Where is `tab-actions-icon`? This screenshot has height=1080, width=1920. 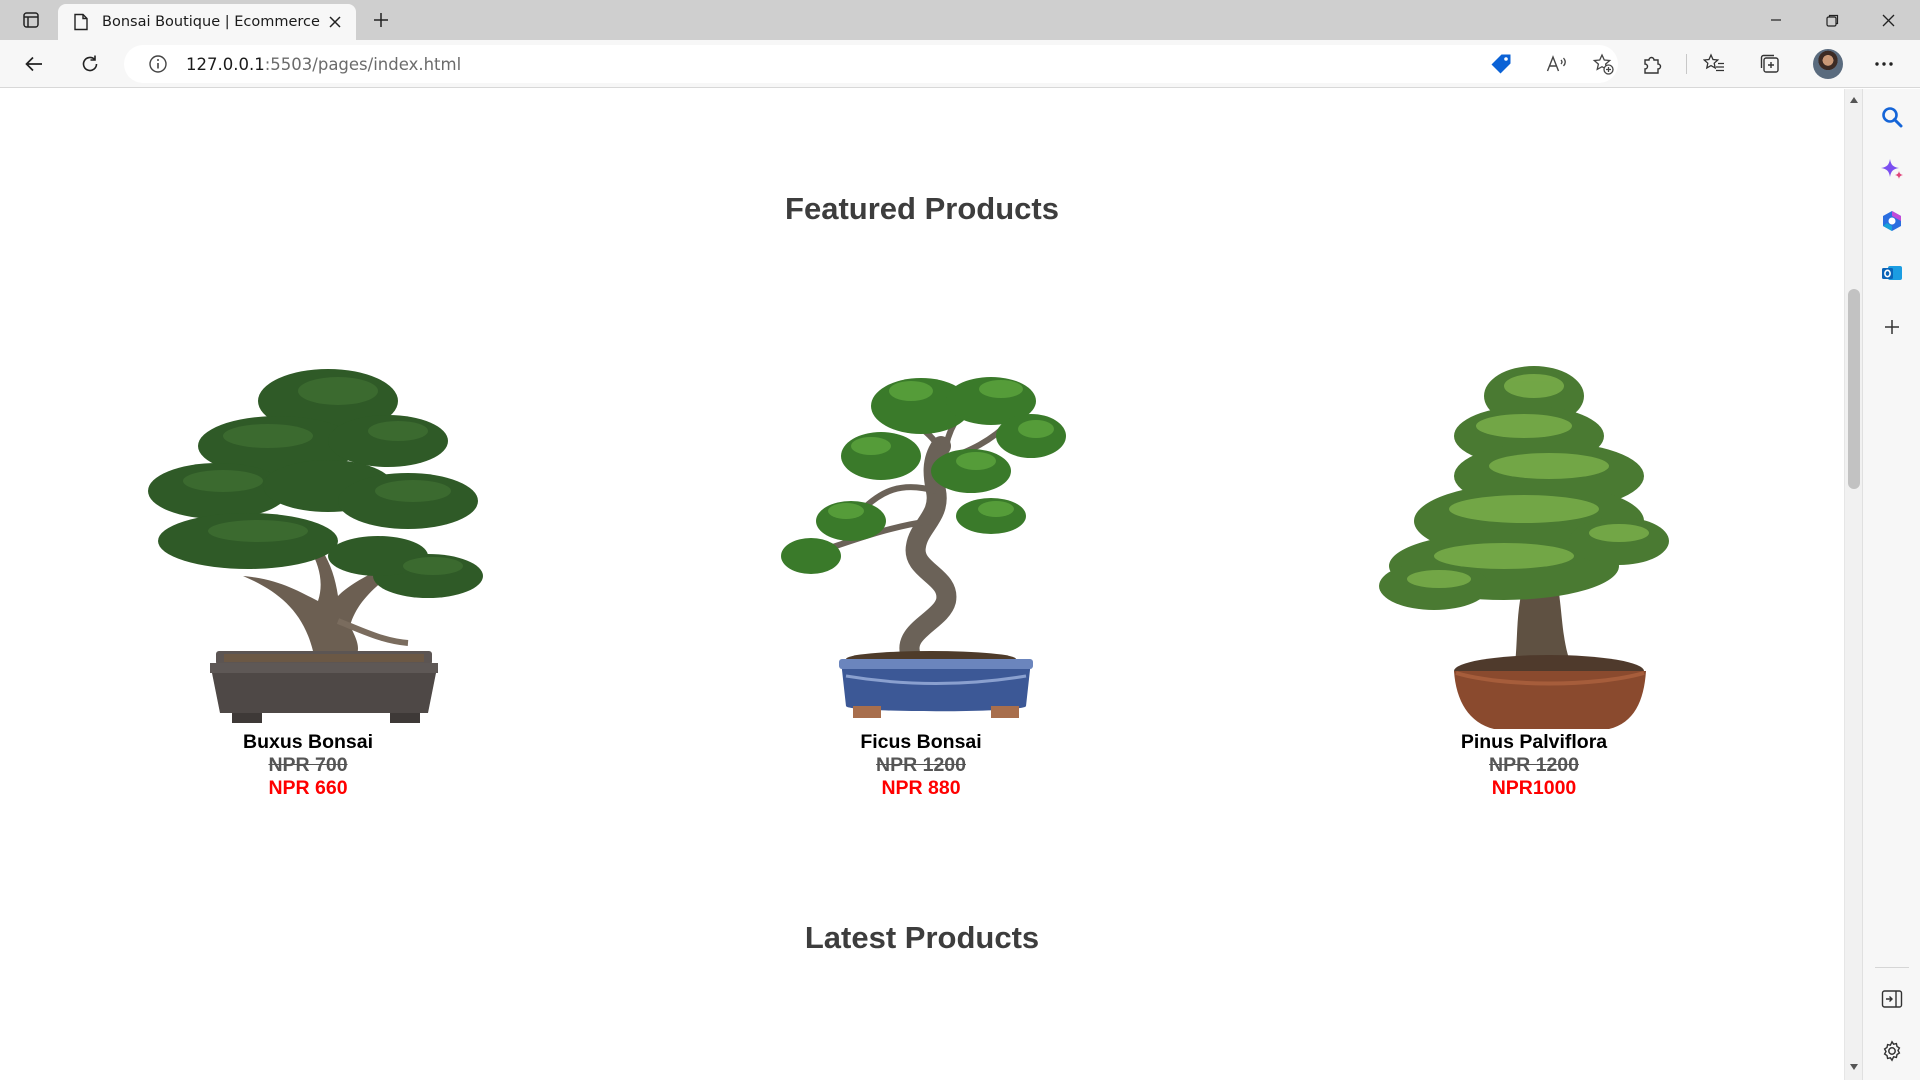
tab-actions-icon is located at coordinates (31, 20).